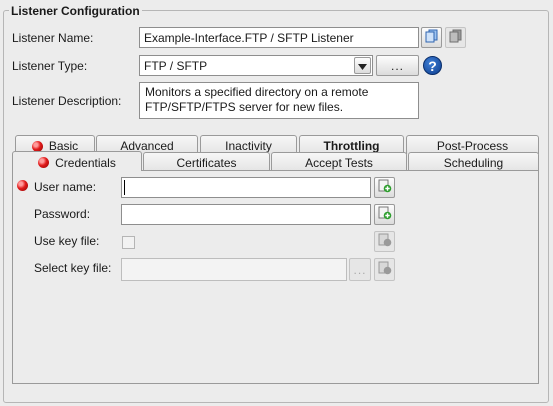 The width and height of the screenshot is (553, 406). I want to click on text-caret, so click(124, 187).